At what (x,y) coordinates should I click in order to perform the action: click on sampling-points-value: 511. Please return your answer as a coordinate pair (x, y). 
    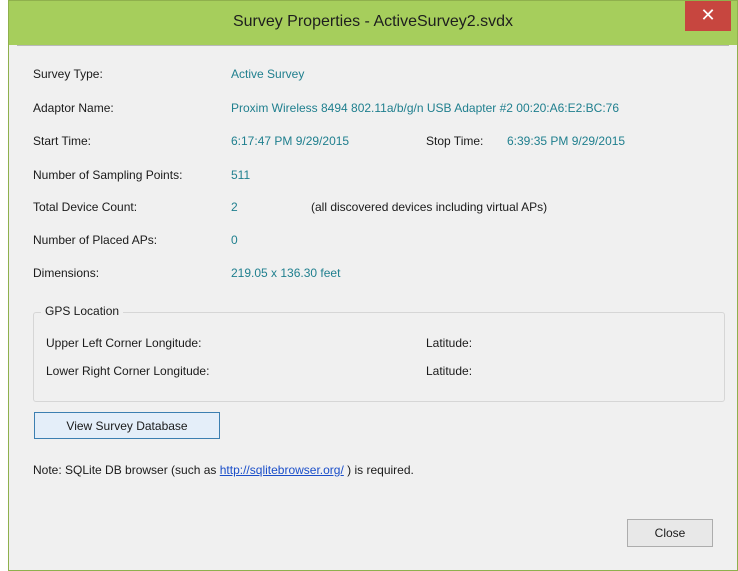
    Looking at the image, I should click on (241, 175).